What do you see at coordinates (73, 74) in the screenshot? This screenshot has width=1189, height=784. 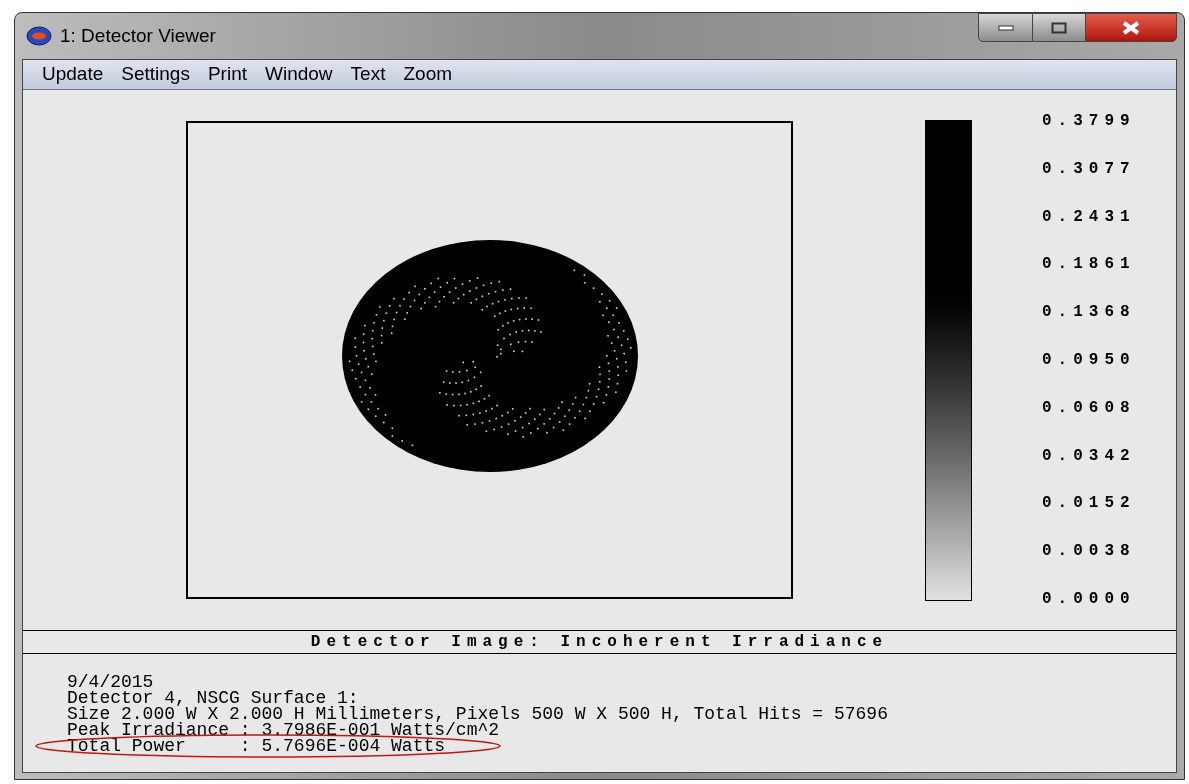 I see `menu-item: Update` at bounding box center [73, 74].